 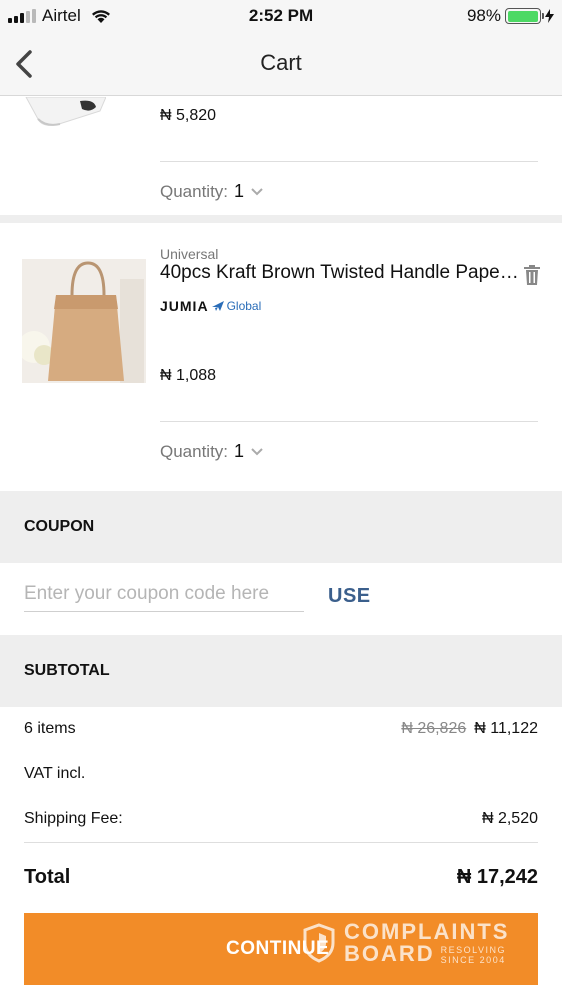 What do you see at coordinates (189, 254) in the screenshot?
I see `product-brand: Universal` at bounding box center [189, 254].